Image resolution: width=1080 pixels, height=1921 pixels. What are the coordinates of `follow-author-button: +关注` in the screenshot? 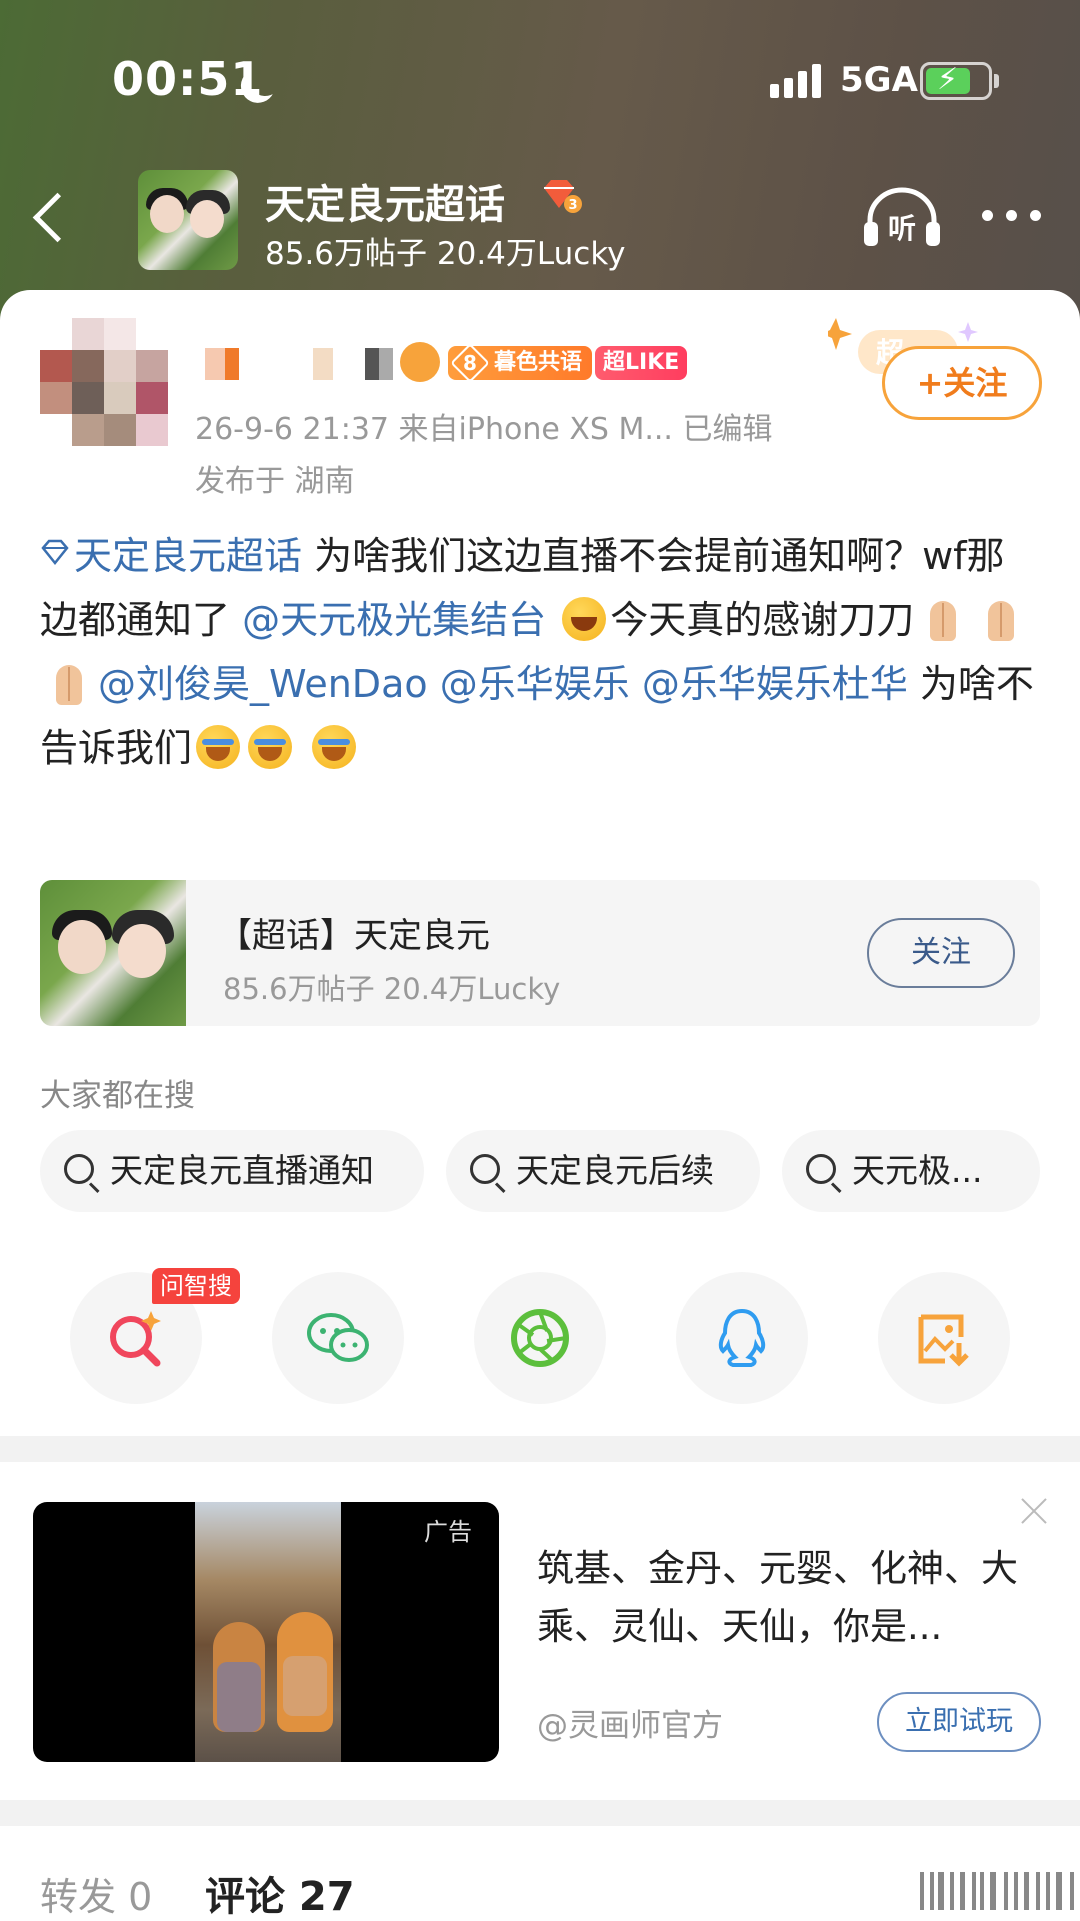 It's located at (962, 383).